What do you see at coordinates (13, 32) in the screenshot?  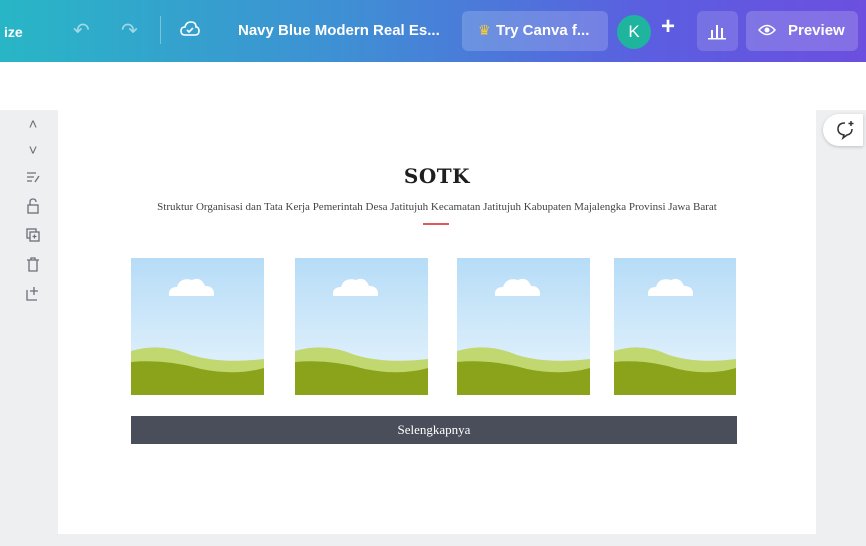 I see `resize-button: ize` at bounding box center [13, 32].